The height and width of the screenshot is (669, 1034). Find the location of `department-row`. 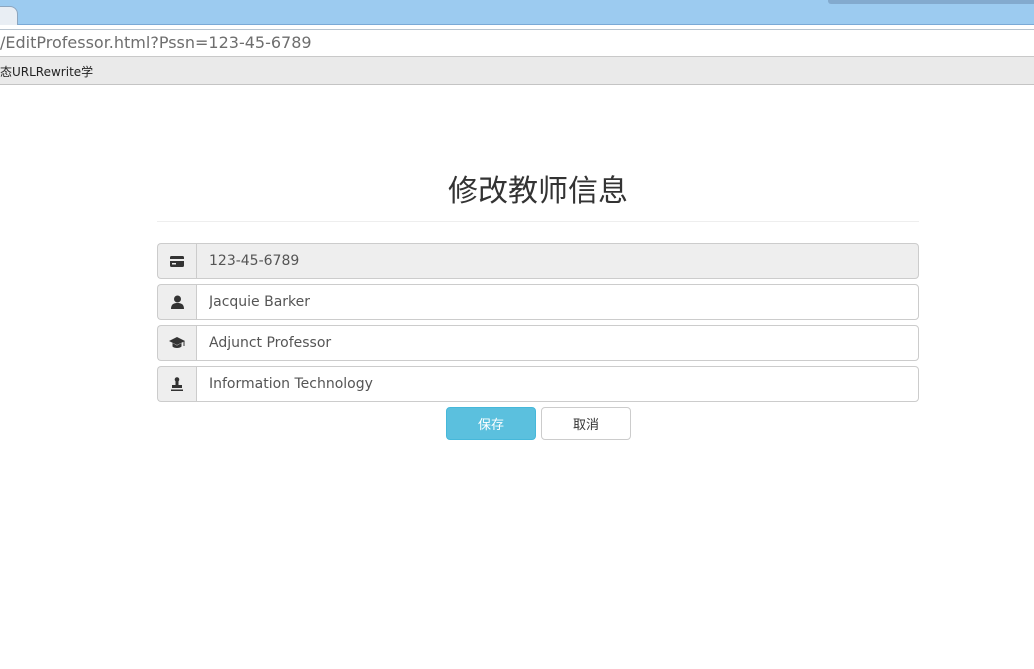

department-row is located at coordinates (538, 384).